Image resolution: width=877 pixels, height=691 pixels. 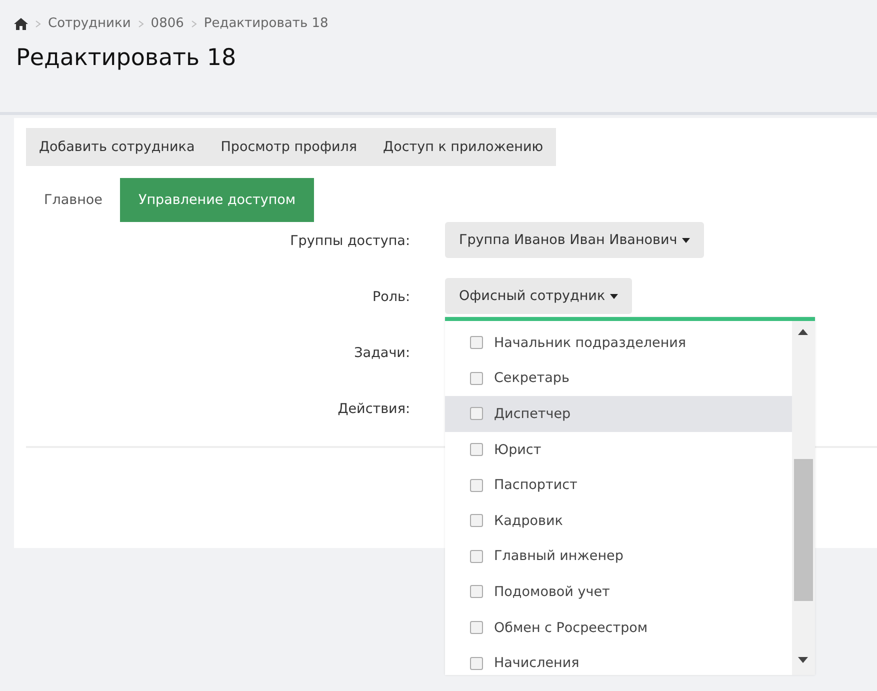 I want to click on menu-item: Начисления, so click(x=618, y=660).